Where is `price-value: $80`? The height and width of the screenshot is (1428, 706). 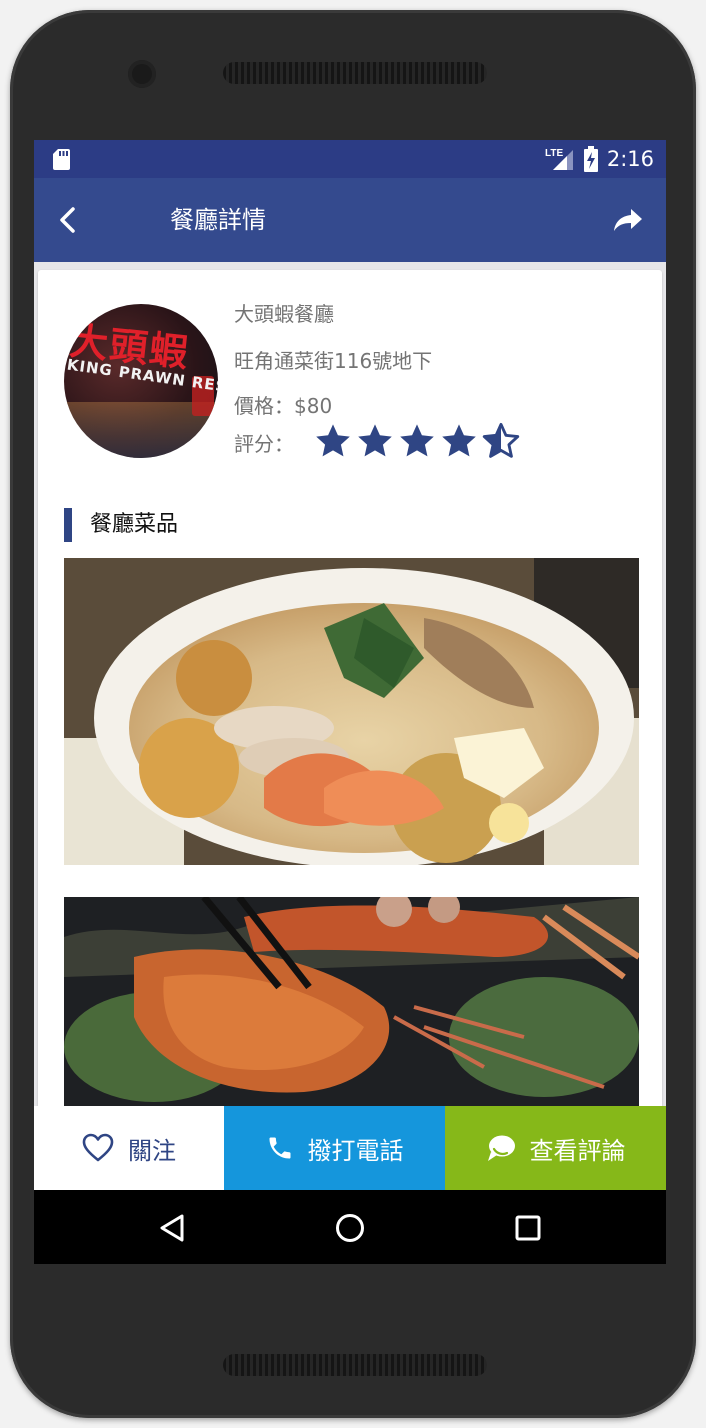 price-value: $80 is located at coordinates (313, 406).